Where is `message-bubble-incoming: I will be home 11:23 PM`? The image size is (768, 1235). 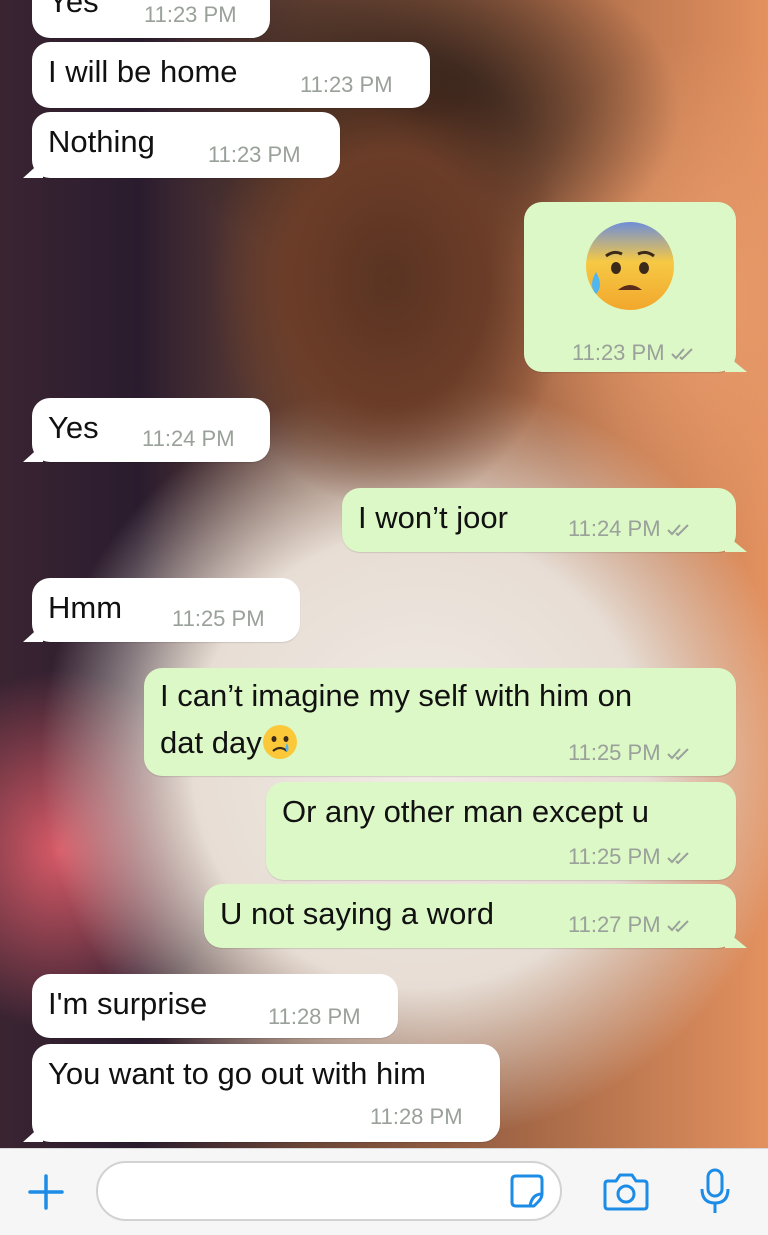
message-bubble-incoming: I will be home 11:23 PM is located at coordinates (231, 75).